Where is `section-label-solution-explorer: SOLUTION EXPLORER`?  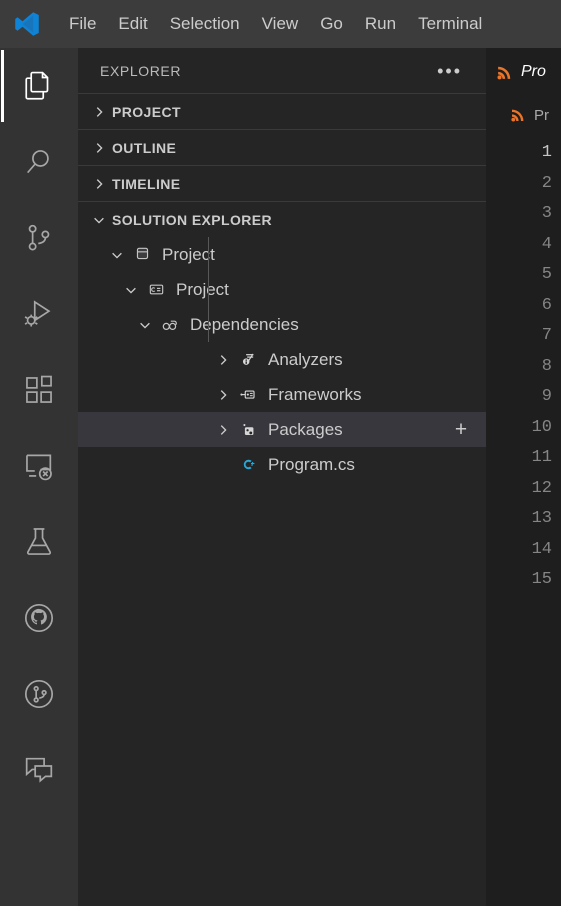 section-label-solution-explorer: SOLUTION EXPLORER is located at coordinates (192, 219).